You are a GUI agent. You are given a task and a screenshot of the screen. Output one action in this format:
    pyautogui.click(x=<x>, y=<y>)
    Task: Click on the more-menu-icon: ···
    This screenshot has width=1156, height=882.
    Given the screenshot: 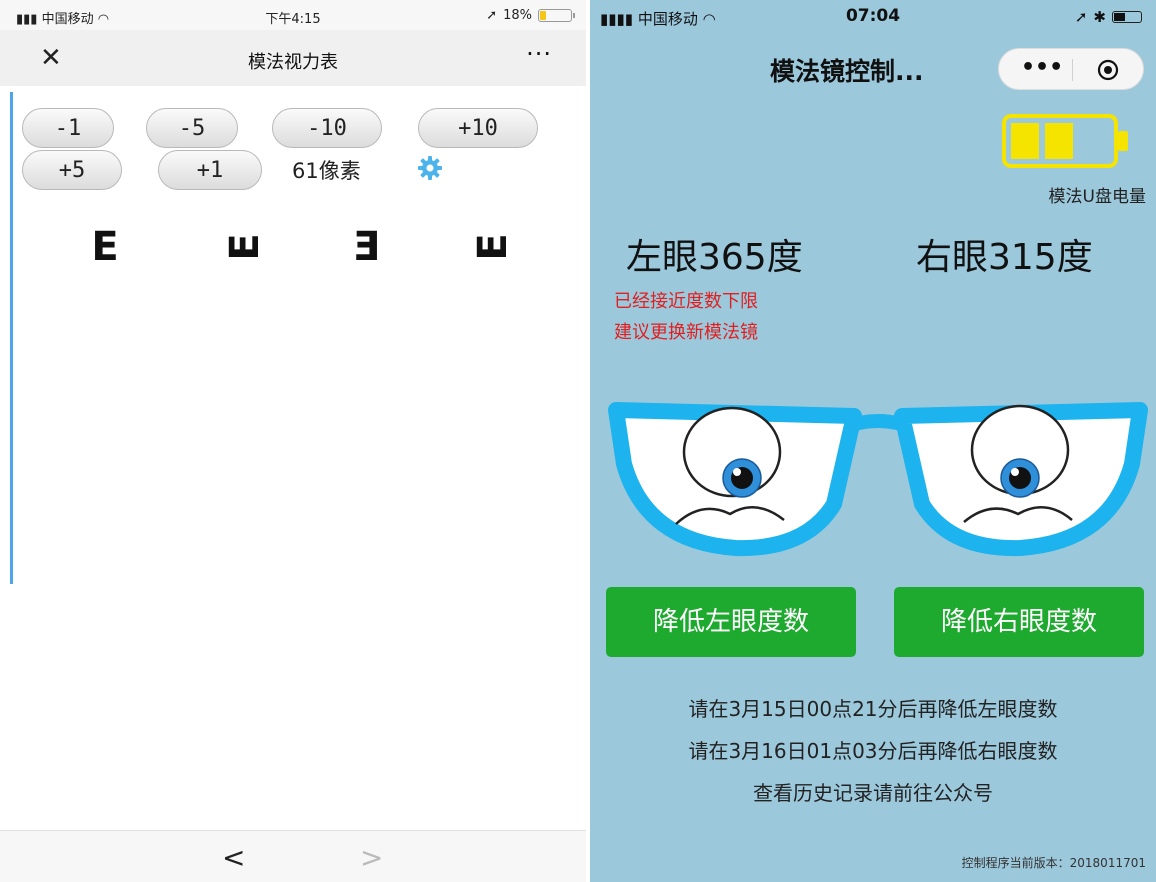 What is the action you would take?
    pyautogui.click(x=539, y=54)
    